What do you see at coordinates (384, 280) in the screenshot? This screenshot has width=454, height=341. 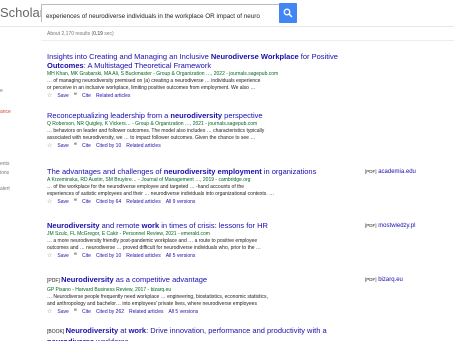 I see `pdf-link: [PDF] bizarq.eu` at bounding box center [384, 280].